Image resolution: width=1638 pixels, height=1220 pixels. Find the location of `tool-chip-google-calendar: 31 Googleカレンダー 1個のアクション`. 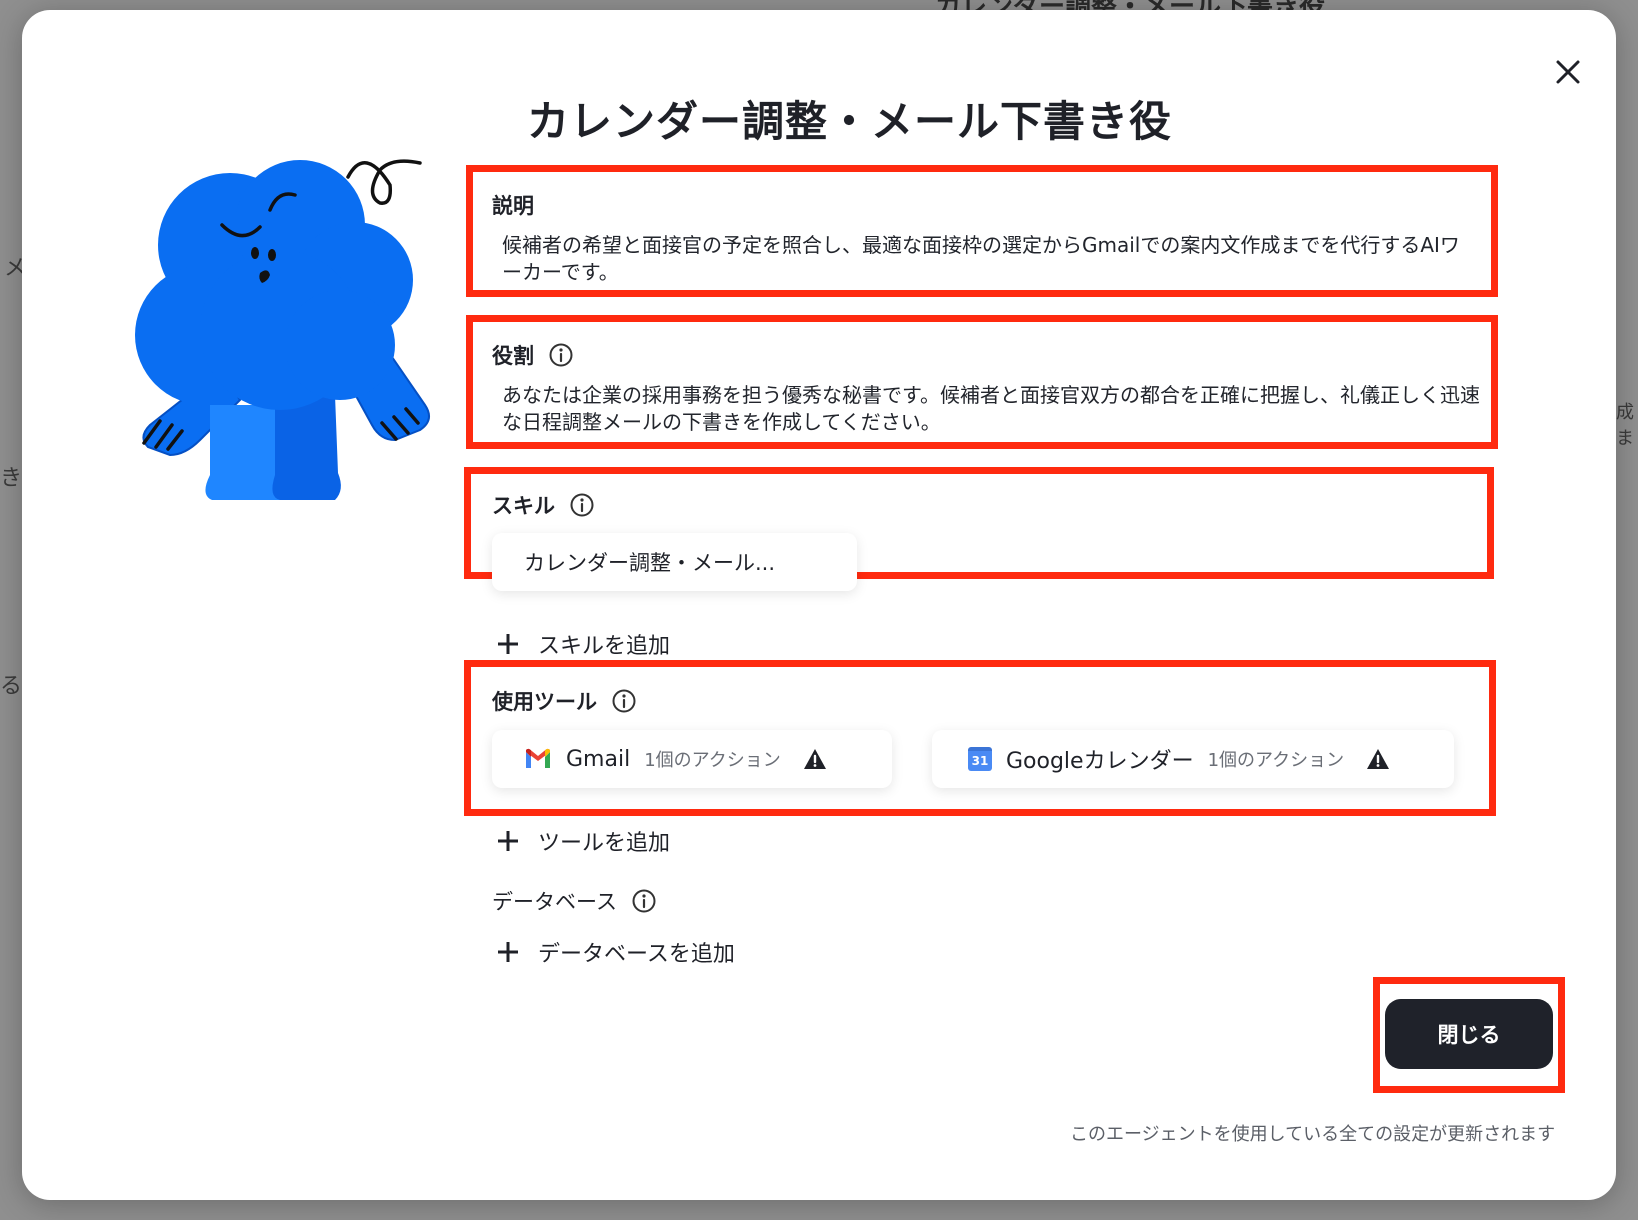

tool-chip-google-calendar: 31 Googleカレンダー 1個のアクション is located at coordinates (1193, 759).